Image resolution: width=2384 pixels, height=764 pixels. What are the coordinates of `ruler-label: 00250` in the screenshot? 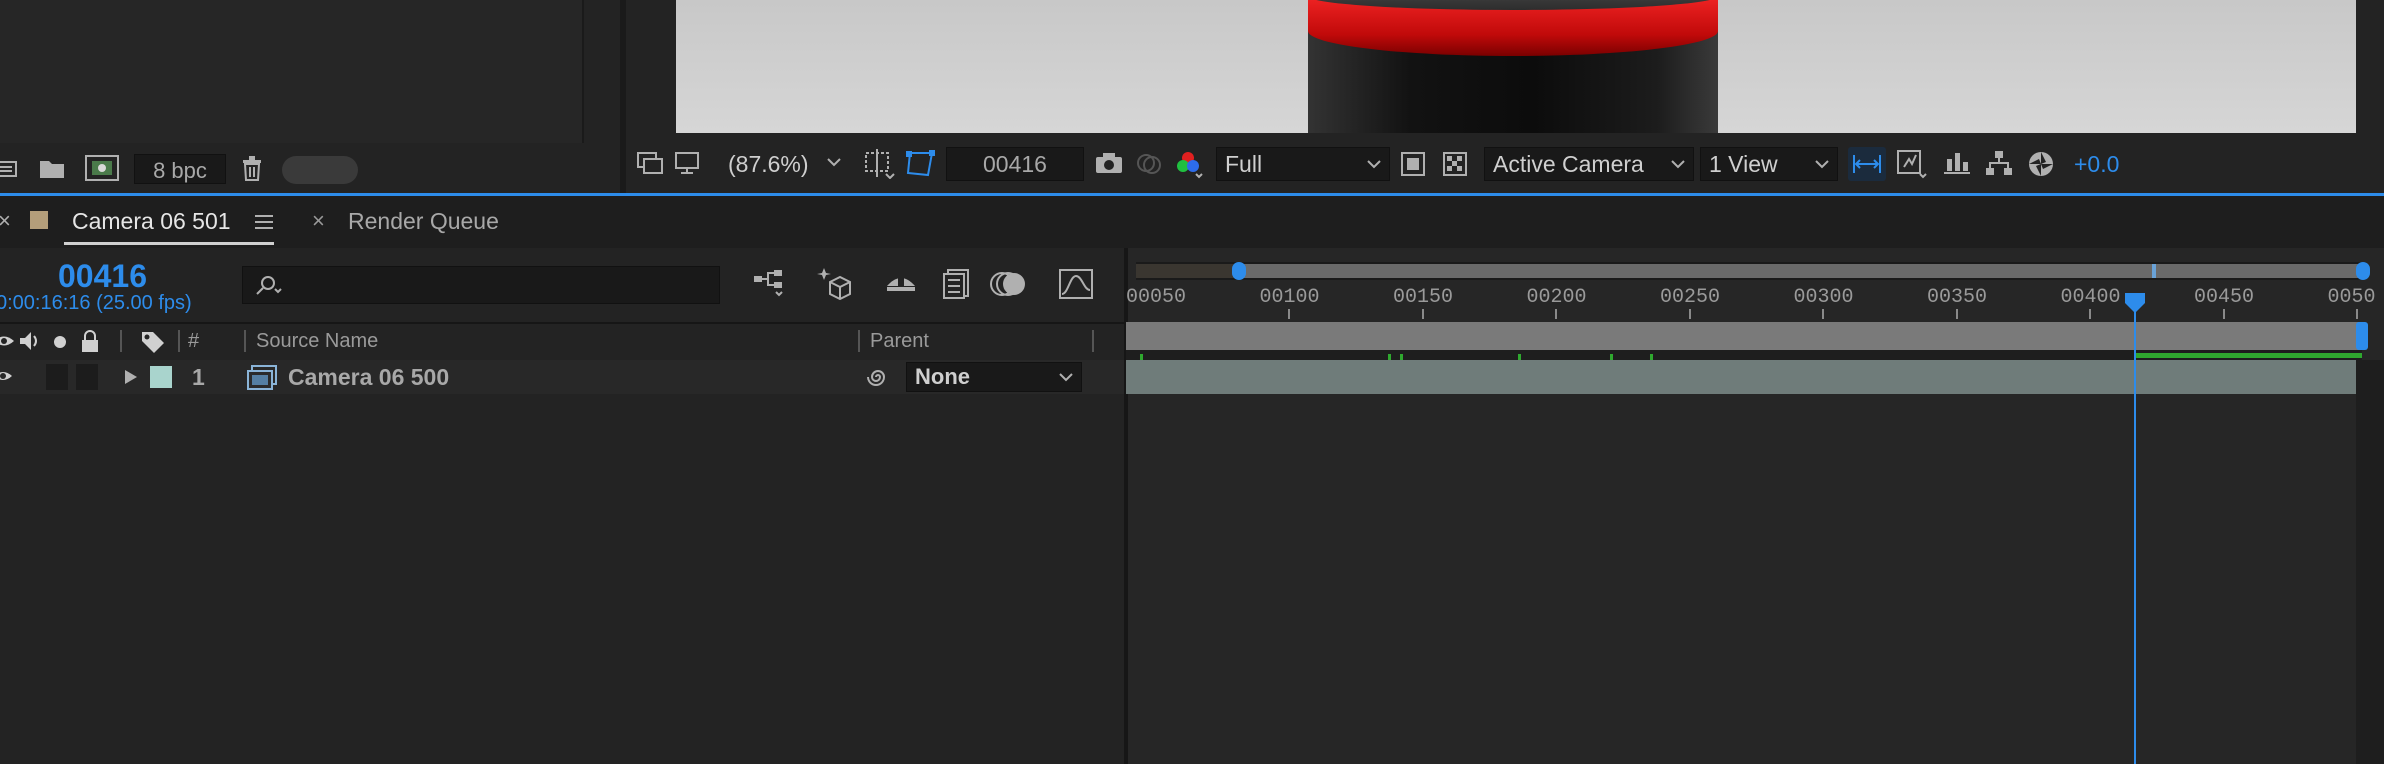 It's located at (1690, 297).